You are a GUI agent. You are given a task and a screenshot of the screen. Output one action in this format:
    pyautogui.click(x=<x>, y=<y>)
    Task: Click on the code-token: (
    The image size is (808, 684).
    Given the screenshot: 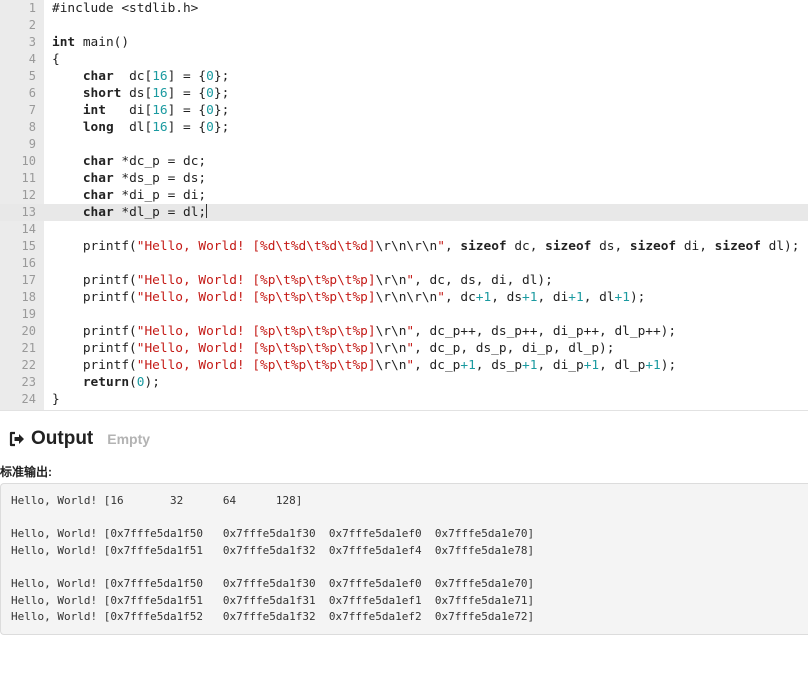 What is the action you would take?
    pyautogui.click(x=133, y=382)
    